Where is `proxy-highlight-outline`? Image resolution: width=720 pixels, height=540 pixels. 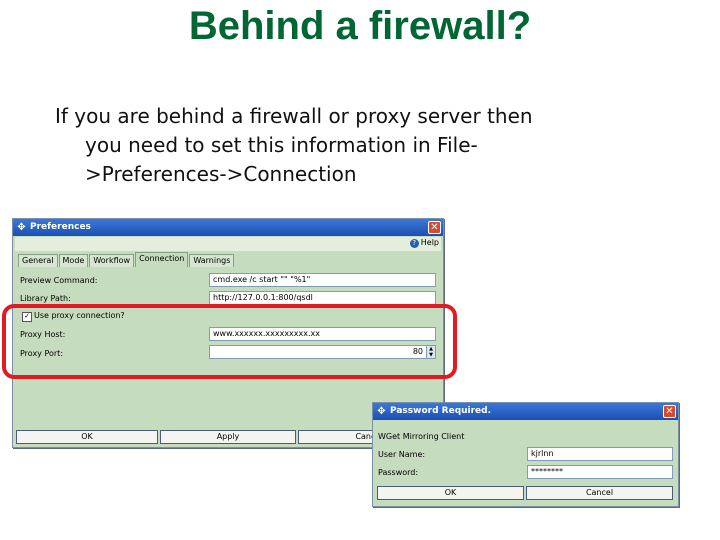
proxy-highlight-outline is located at coordinates (229, 341).